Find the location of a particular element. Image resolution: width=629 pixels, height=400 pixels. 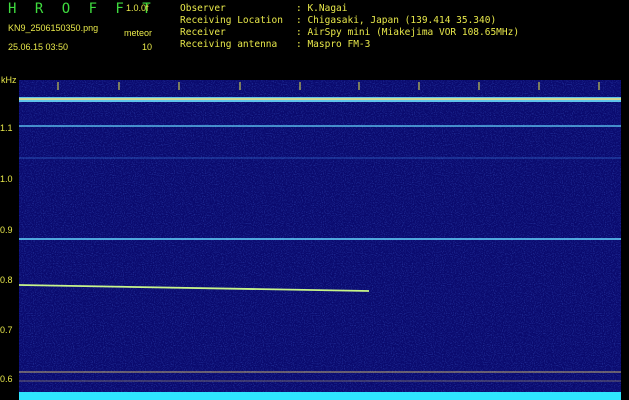

location-label: Receiving Location is located at coordinates (231, 20).